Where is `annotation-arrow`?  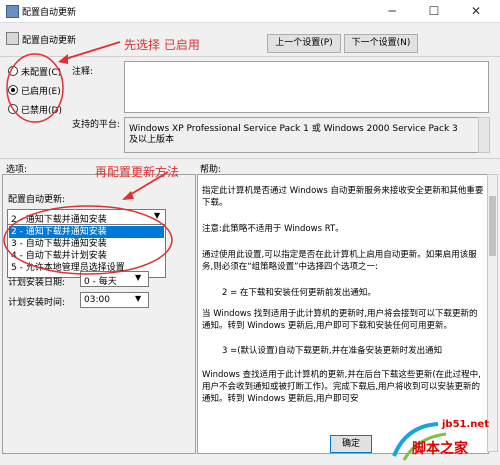
annotation-arrow is located at coordinates (91, 51).